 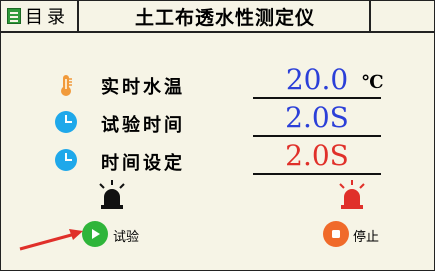 What do you see at coordinates (47, 17) in the screenshot?
I see `menu-label: 目录` at bounding box center [47, 17].